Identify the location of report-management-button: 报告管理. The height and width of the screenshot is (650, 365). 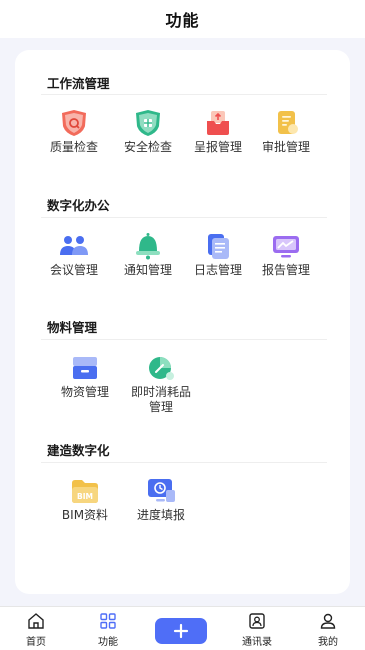
(286, 254).